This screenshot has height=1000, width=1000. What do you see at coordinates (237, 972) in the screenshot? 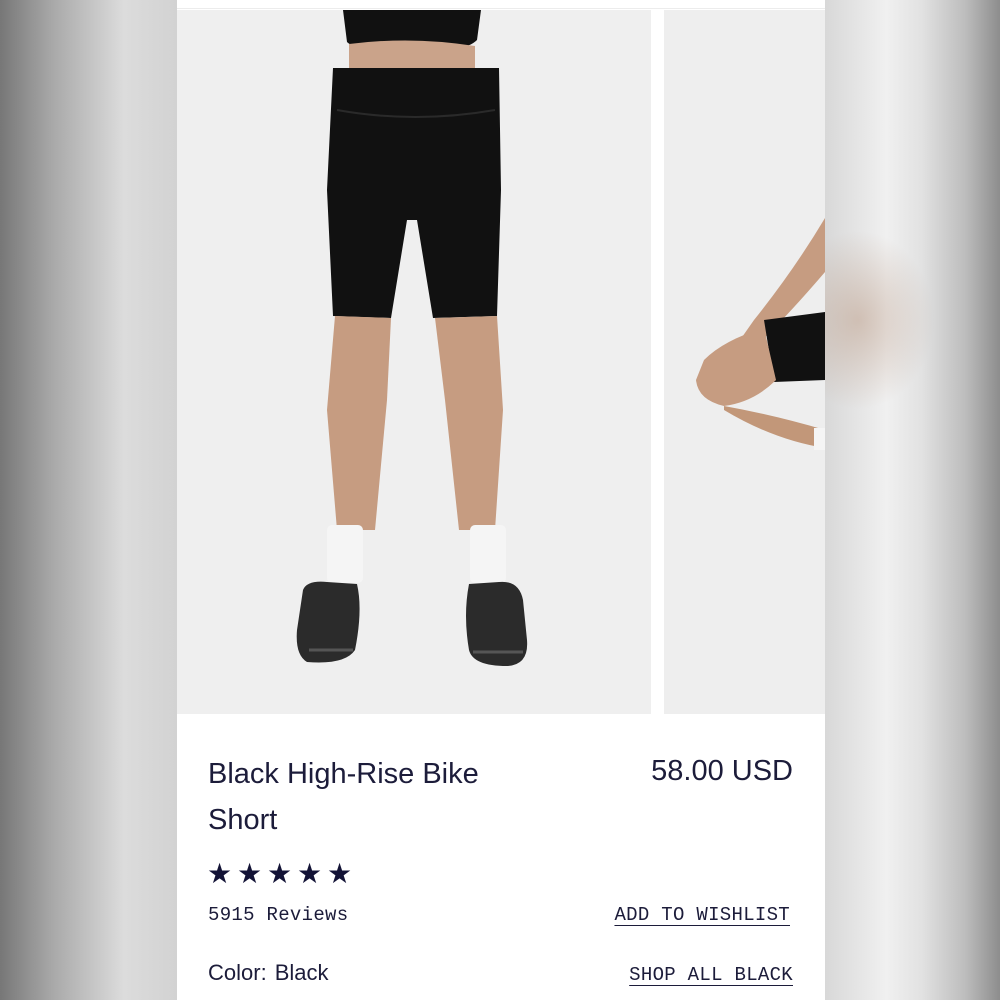
I see `color-label: Color:` at bounding box center [237, 972].